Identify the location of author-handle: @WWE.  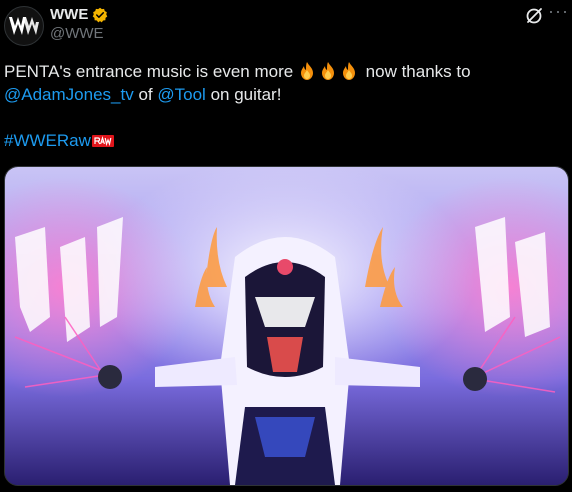
(77, 33).